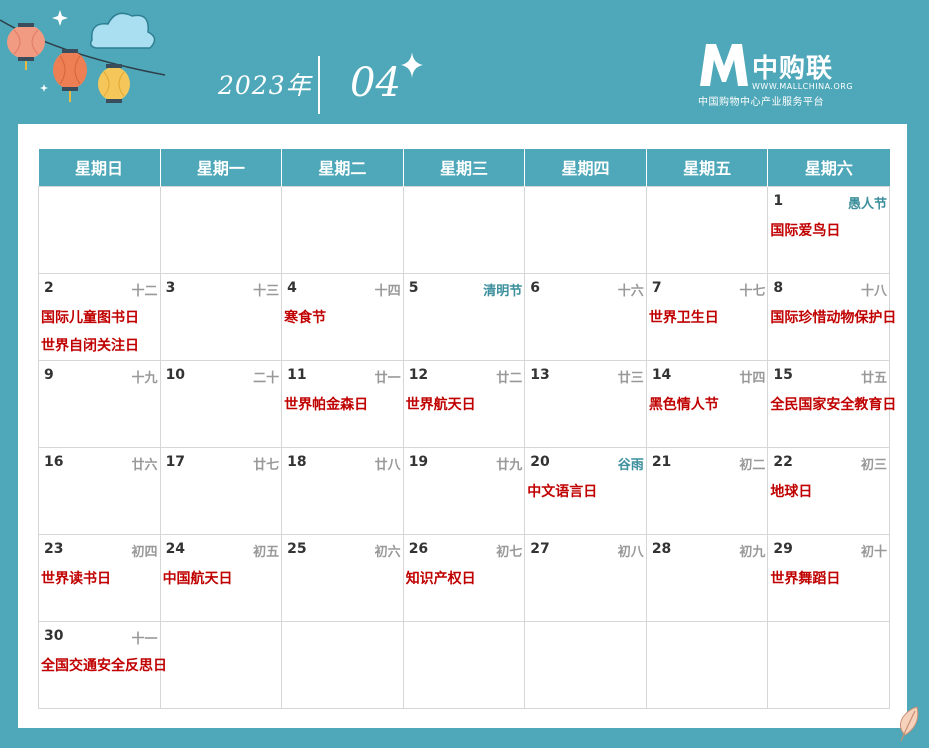 This screenshot has height=748, width=929. Describe the element at coordinates (266, 552) in the screenshot. I see `lunar-date: 初五` at that location.